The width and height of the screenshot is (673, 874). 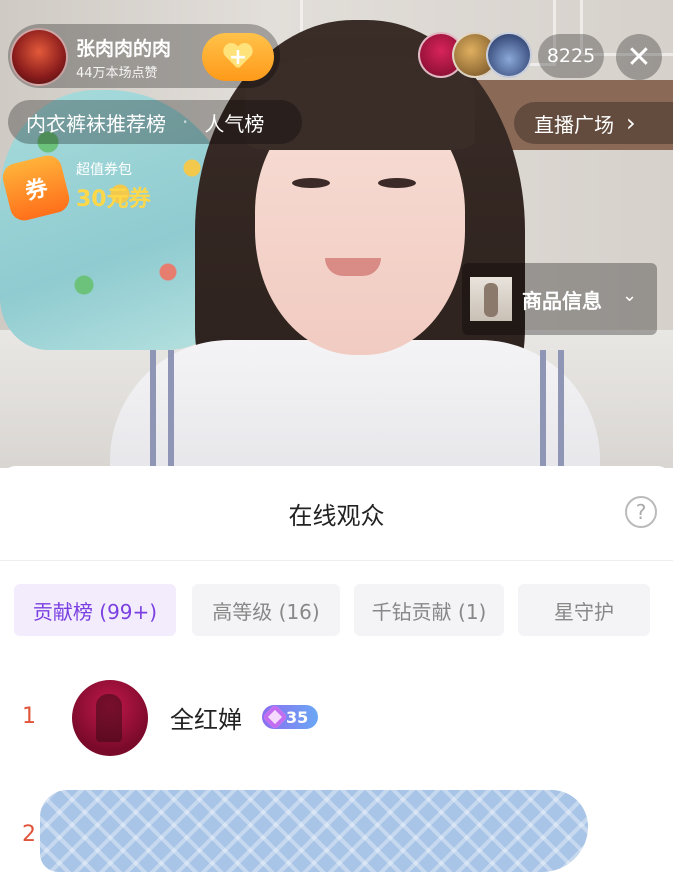 What do you see at coordinates (275, 717) in the screenshot?
I see `gem-icon` at bounding box center [275, 717].